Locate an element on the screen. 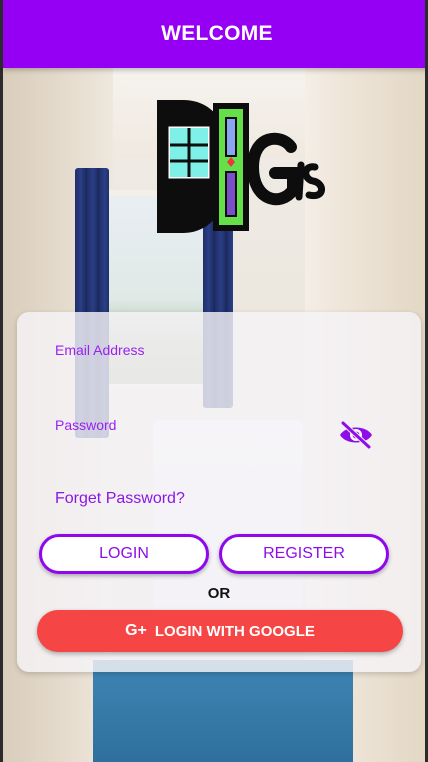 Image resolution: width=428 pixels, height=762 pixels. app-bar: WELCOME is located at coordinates (214, 34).